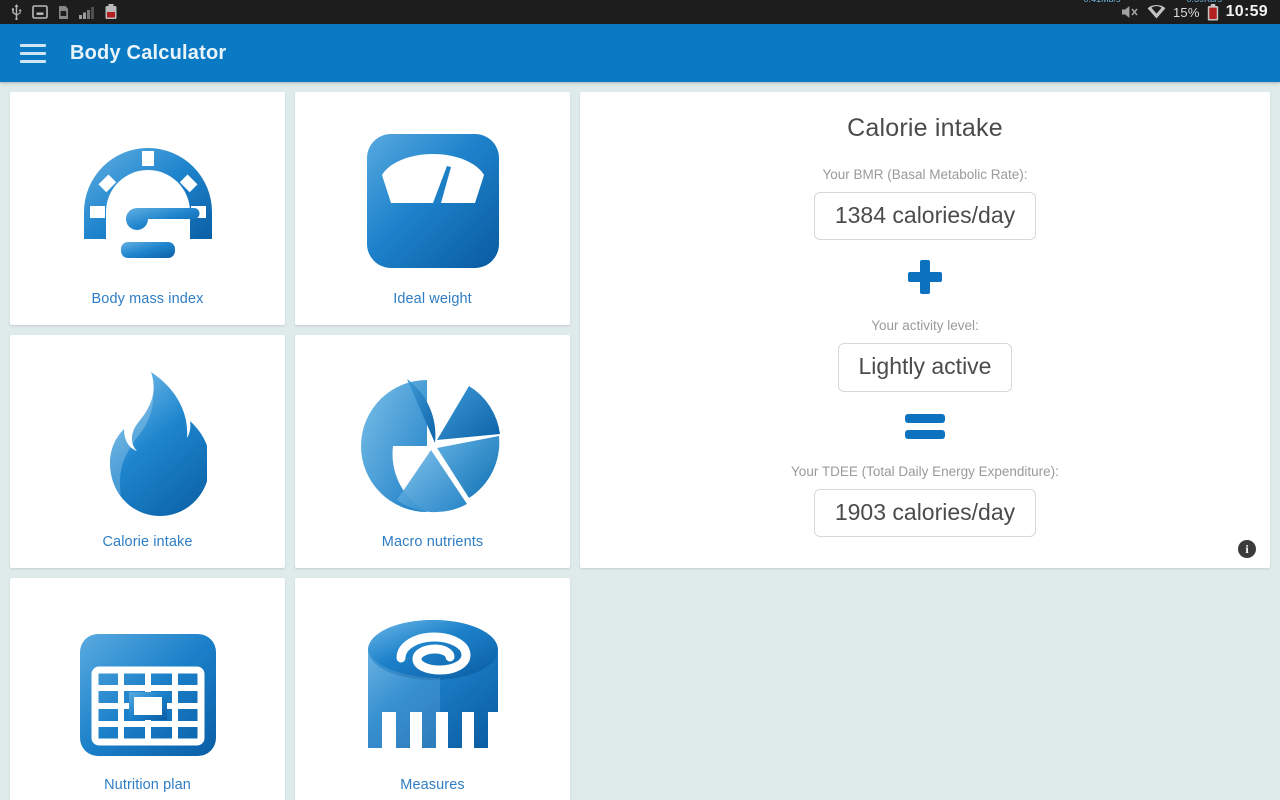  I want to click on tile-label: Body mass index, so click(147, 299).